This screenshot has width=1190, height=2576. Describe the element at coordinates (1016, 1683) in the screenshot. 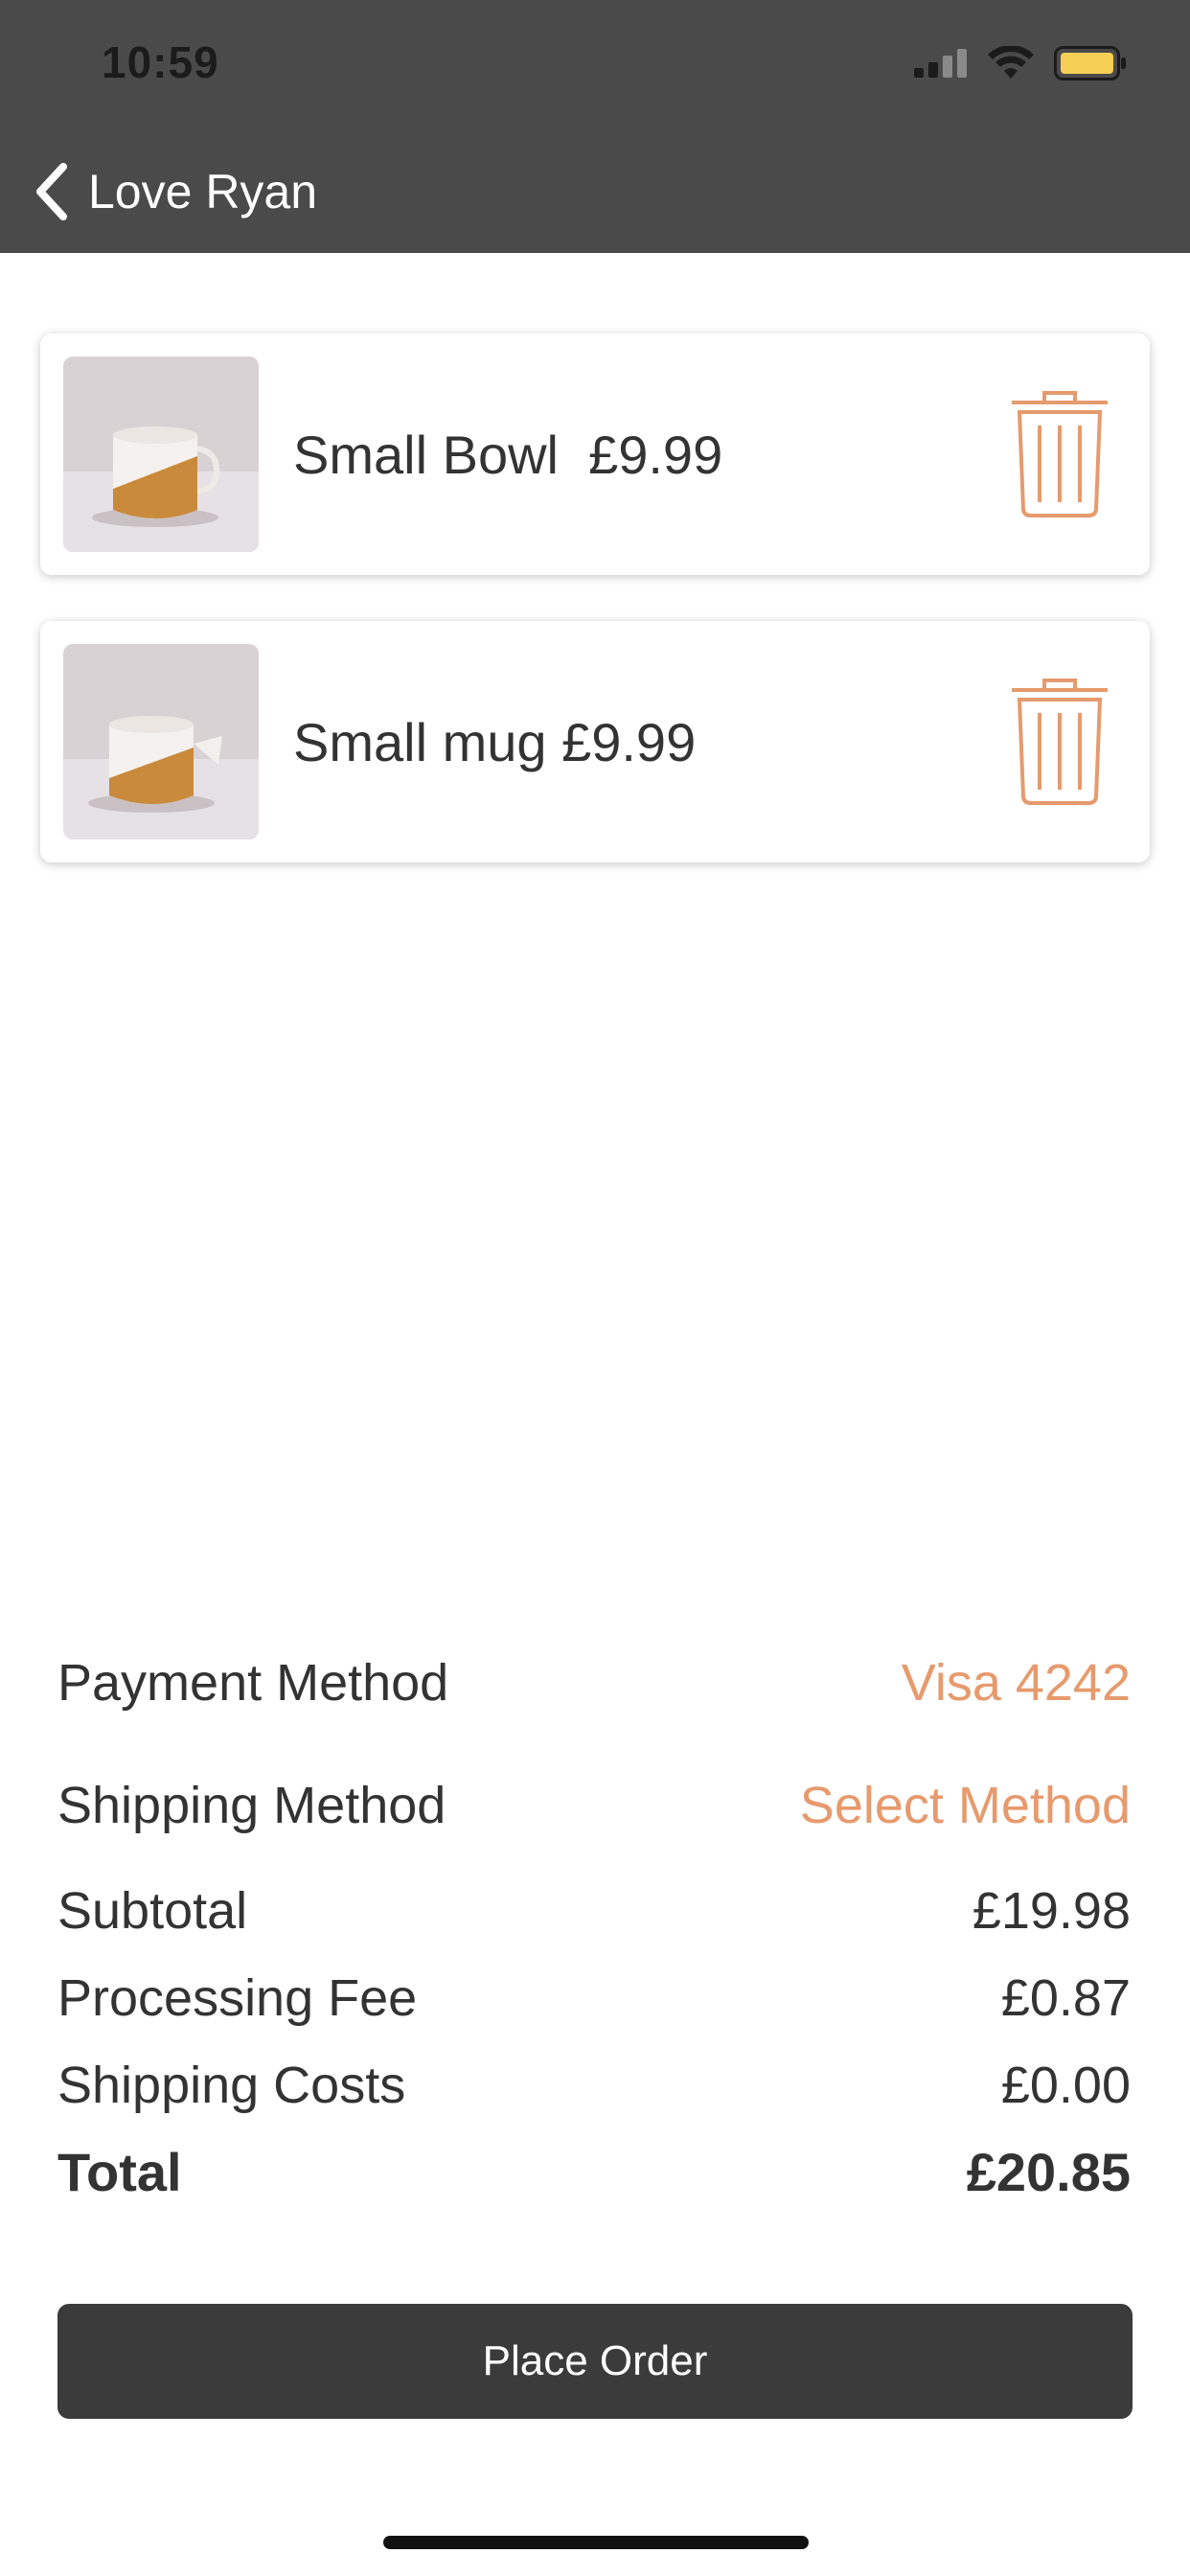

I see `payment-method-value: Visa 4242` at that location.